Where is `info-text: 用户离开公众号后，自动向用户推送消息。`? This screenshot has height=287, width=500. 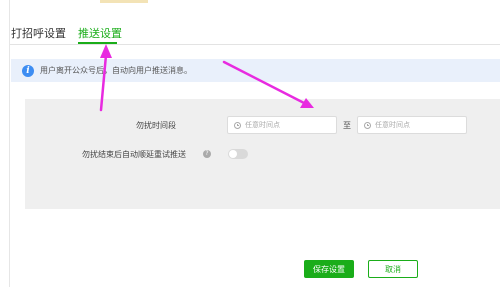
info-text: 用户离开公众号后，自动向用户推送消息。 is located at coordinates (116, 70).